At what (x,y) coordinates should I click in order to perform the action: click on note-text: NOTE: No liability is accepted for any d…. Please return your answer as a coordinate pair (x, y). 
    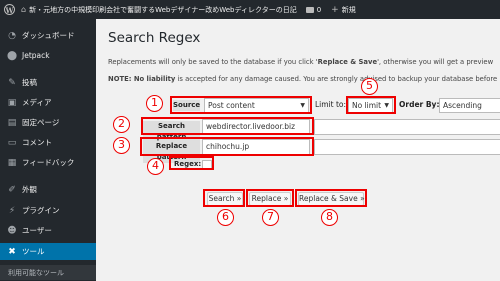
    Looking at the image, I should click on (303, 79).